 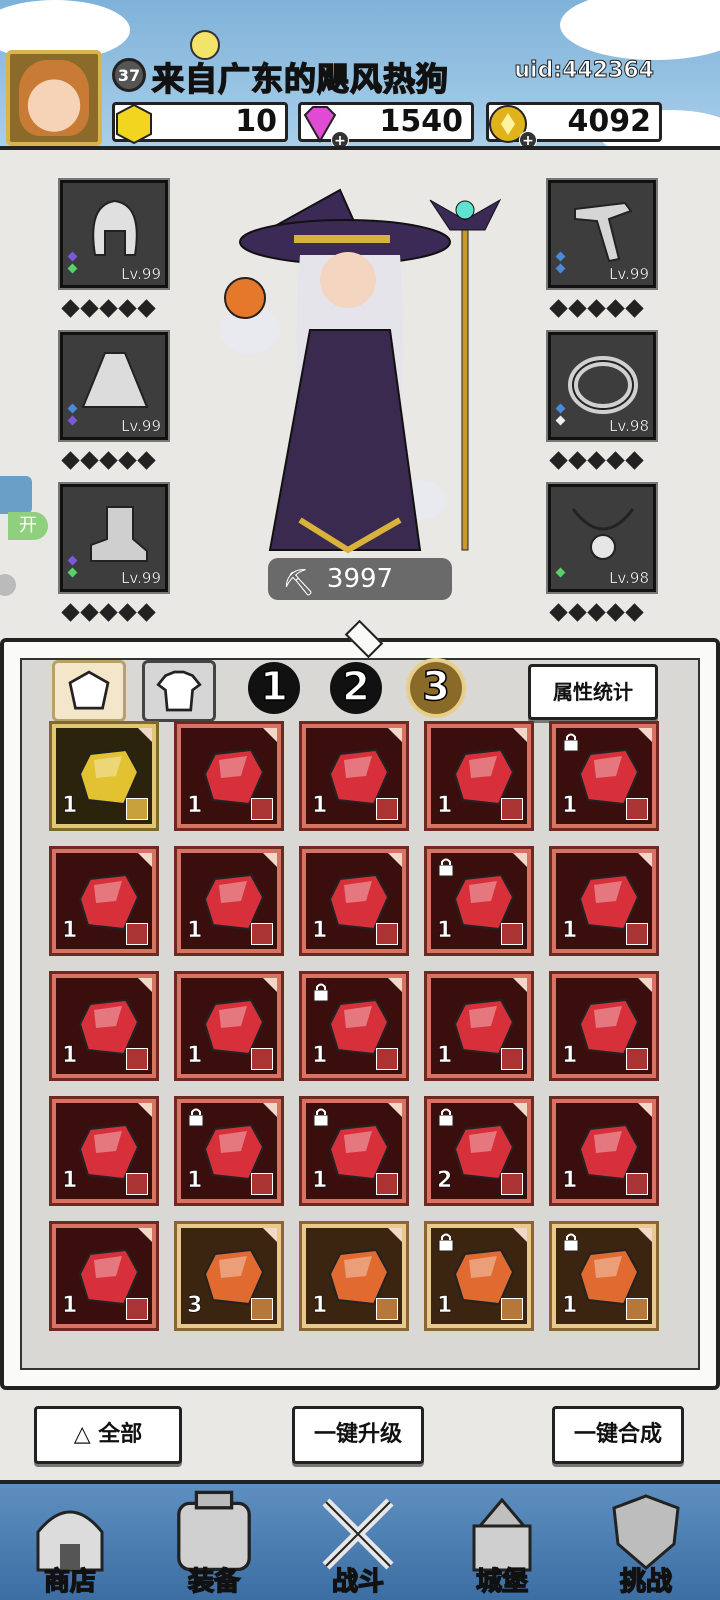 I want to click on page-tab-1: 1, so click(x=274, y=688).